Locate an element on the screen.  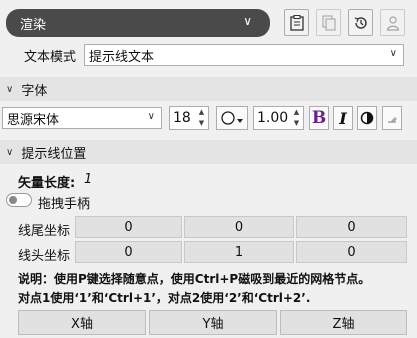
font-size-spinner: 18 ▲ ▼ is located at coordinates (189, 118).